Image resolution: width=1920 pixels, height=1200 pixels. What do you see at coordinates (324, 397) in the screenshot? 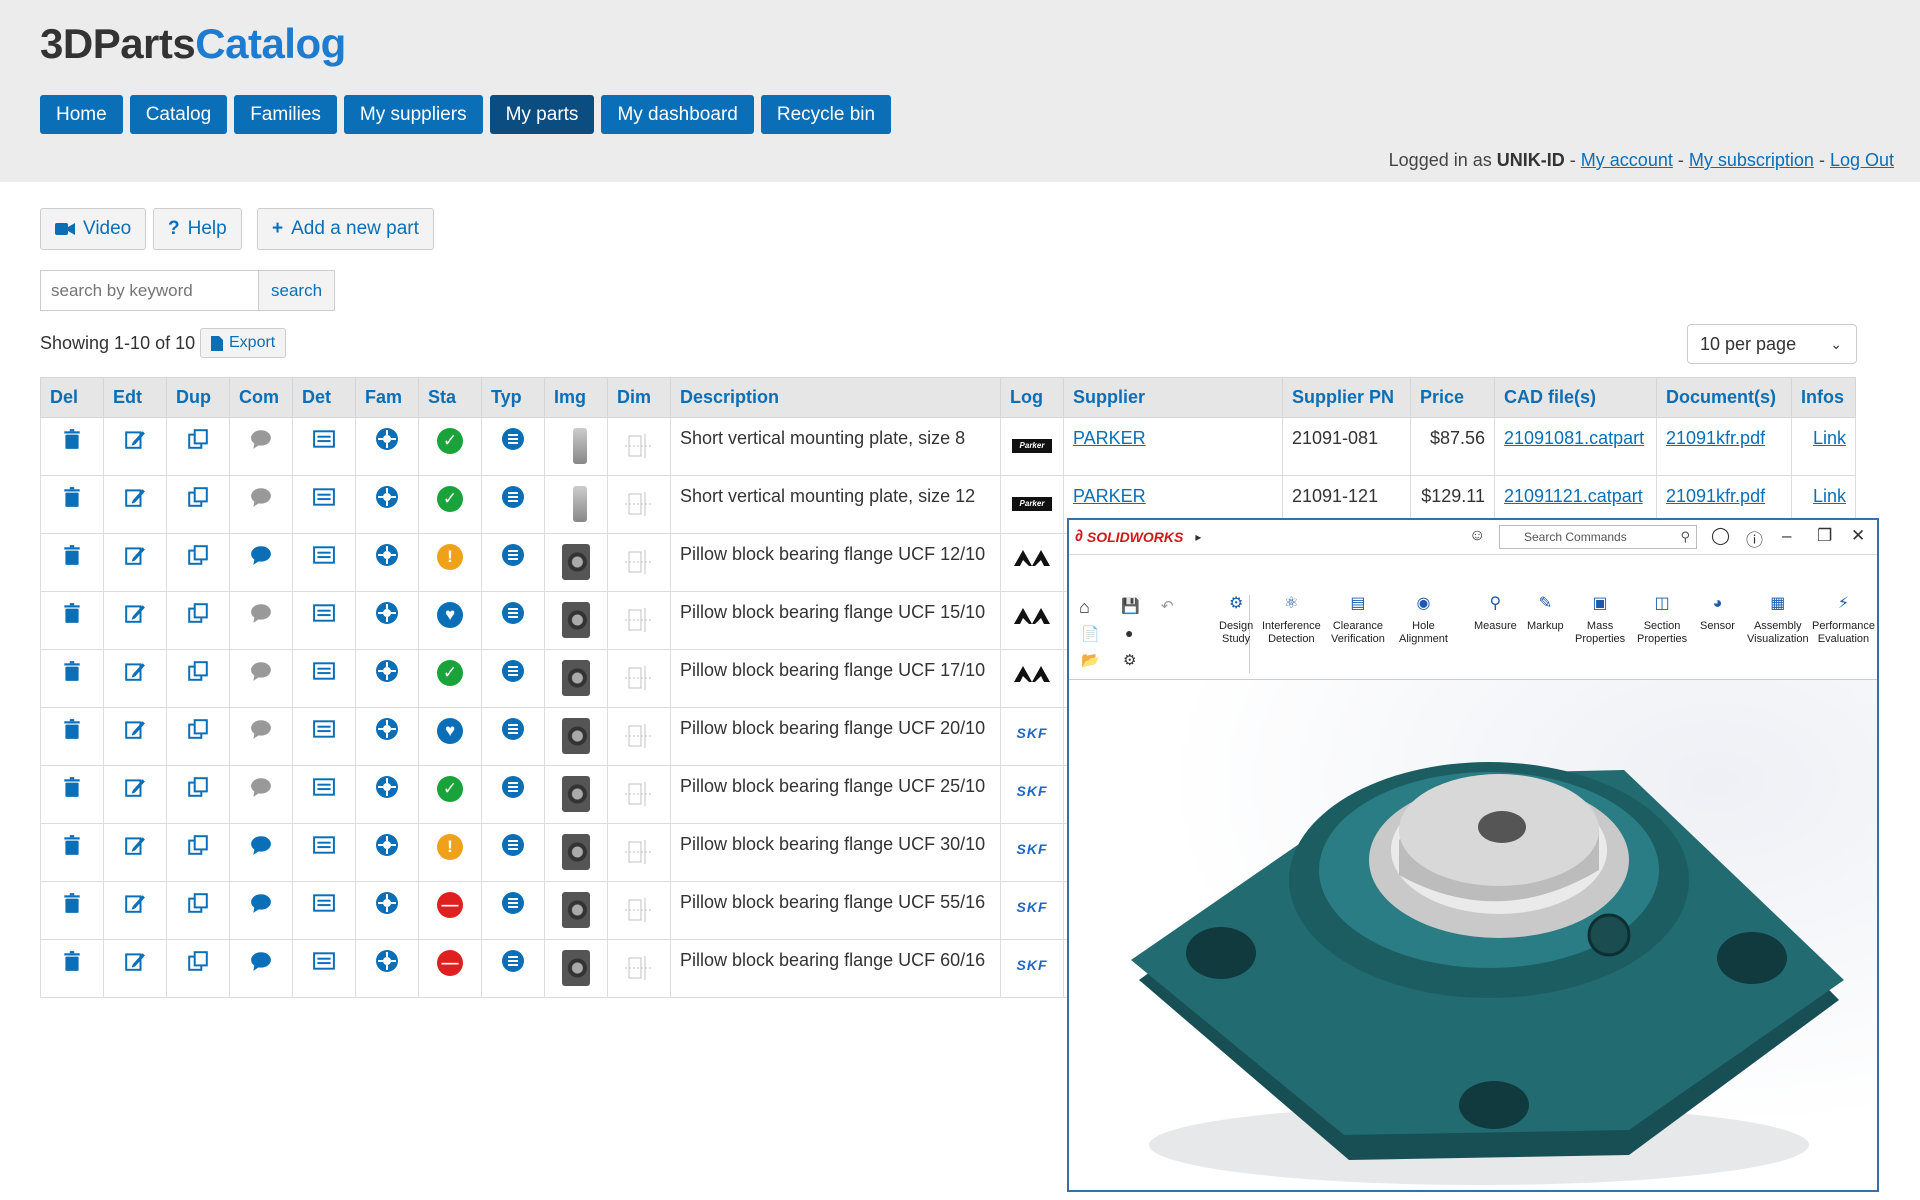
I see `col-header-det: Det` at bounding box center [324, 397].